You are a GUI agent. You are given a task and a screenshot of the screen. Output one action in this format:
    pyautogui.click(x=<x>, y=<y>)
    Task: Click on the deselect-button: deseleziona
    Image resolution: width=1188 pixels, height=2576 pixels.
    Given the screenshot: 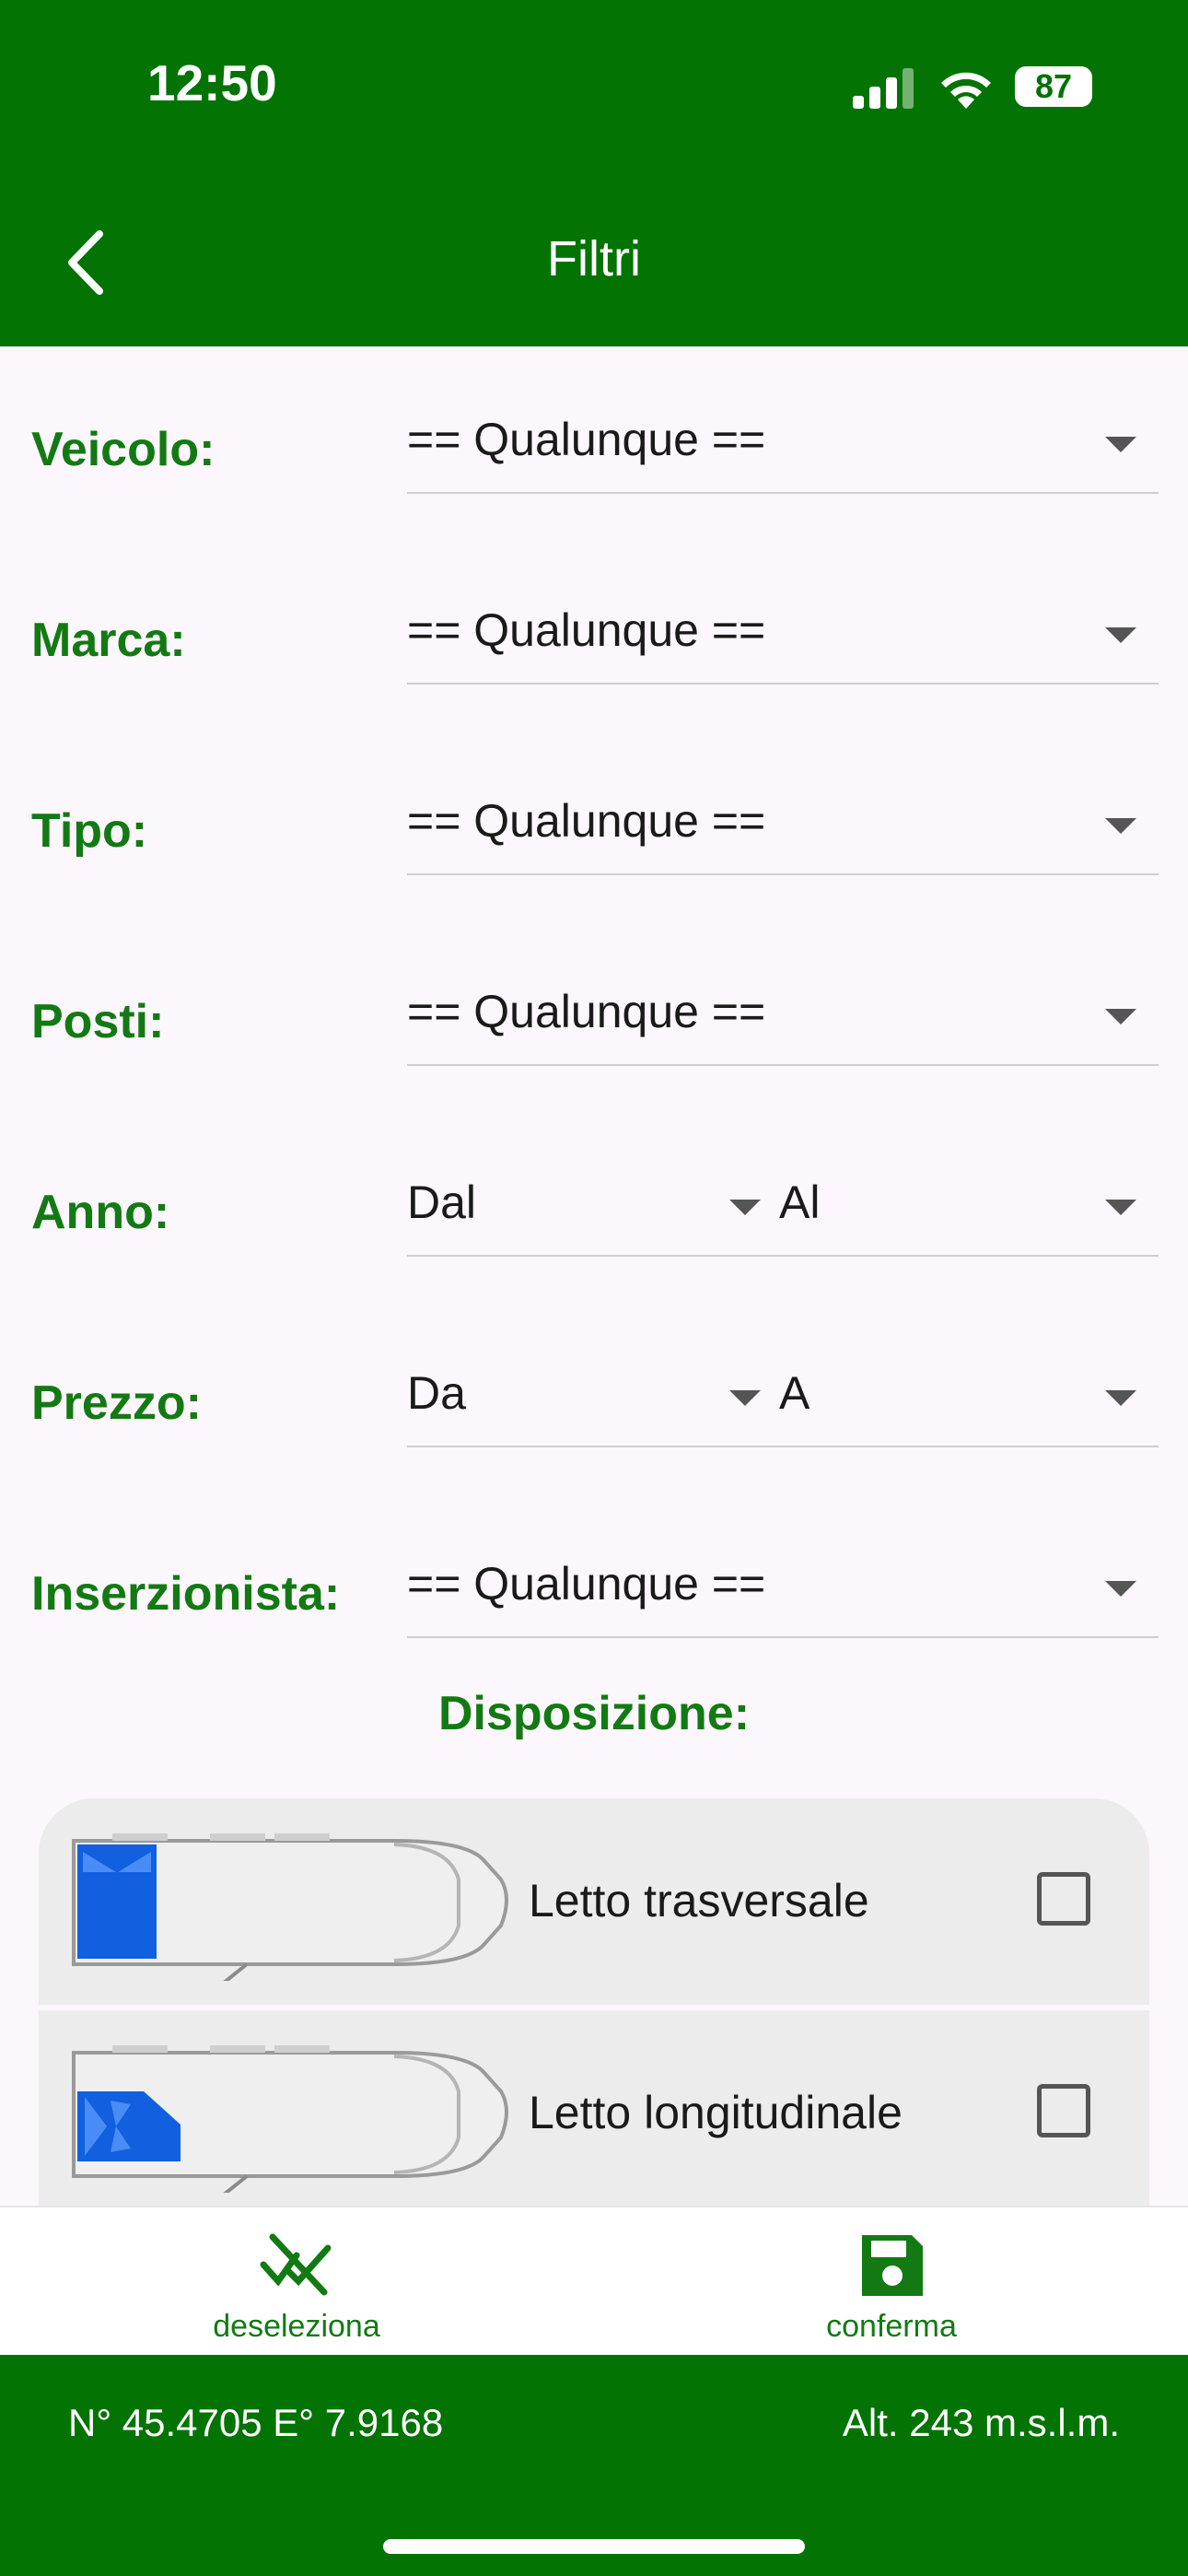 What is the action you would take?
    pyautogui.click(x=296, y=2282)
    